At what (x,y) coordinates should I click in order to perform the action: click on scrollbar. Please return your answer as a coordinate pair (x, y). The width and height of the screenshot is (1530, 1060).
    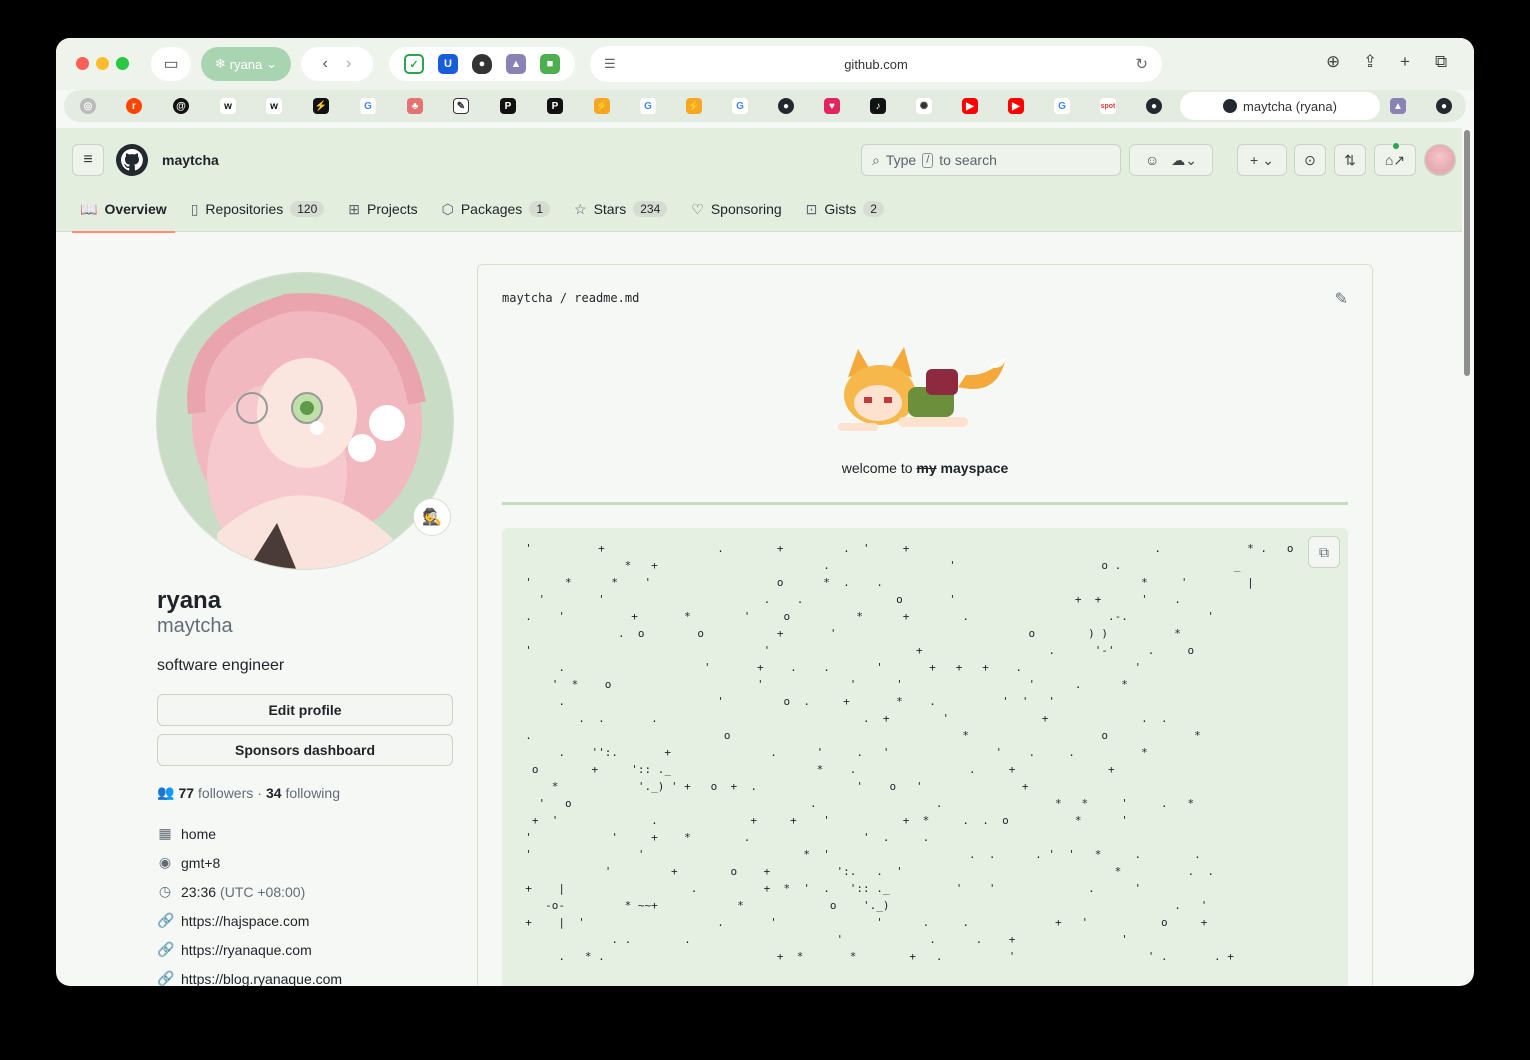
    Looking at the image, I should click on (1467, 253).